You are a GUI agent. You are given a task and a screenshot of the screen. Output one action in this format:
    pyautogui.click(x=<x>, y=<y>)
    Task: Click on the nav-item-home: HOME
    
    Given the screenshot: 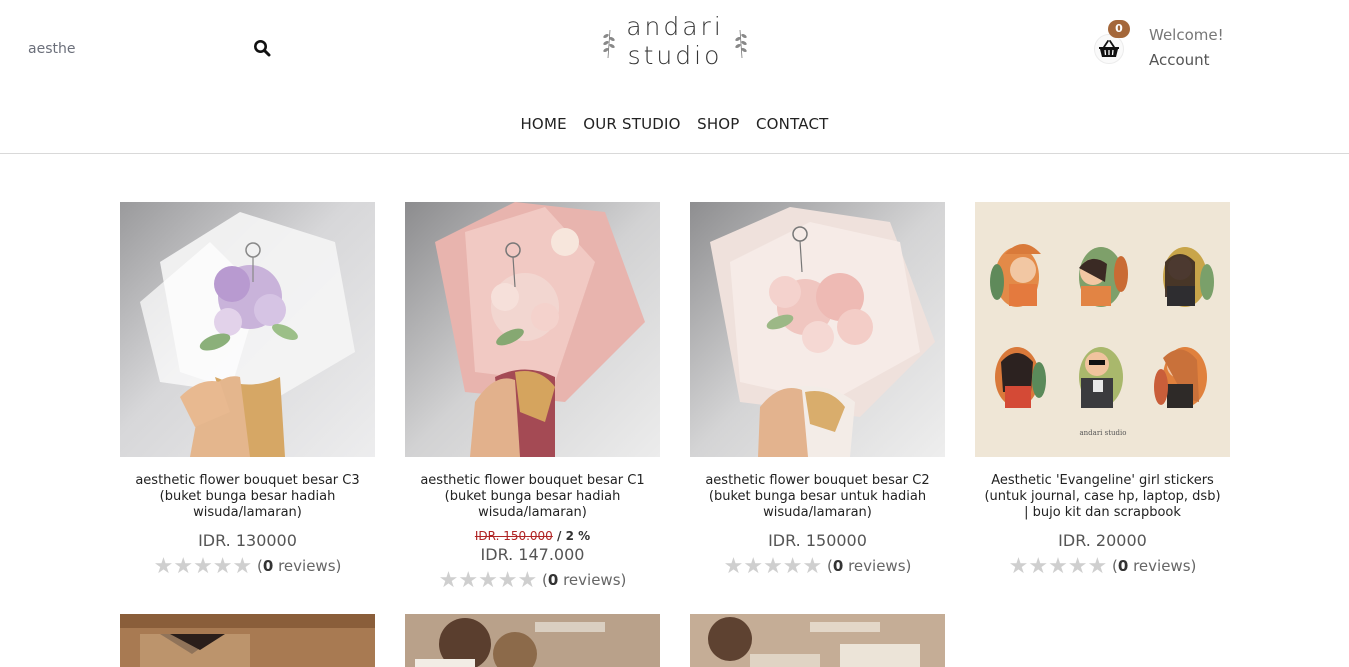 What is the action you would take?
    pyautogui.click(x=543, y=124)
    